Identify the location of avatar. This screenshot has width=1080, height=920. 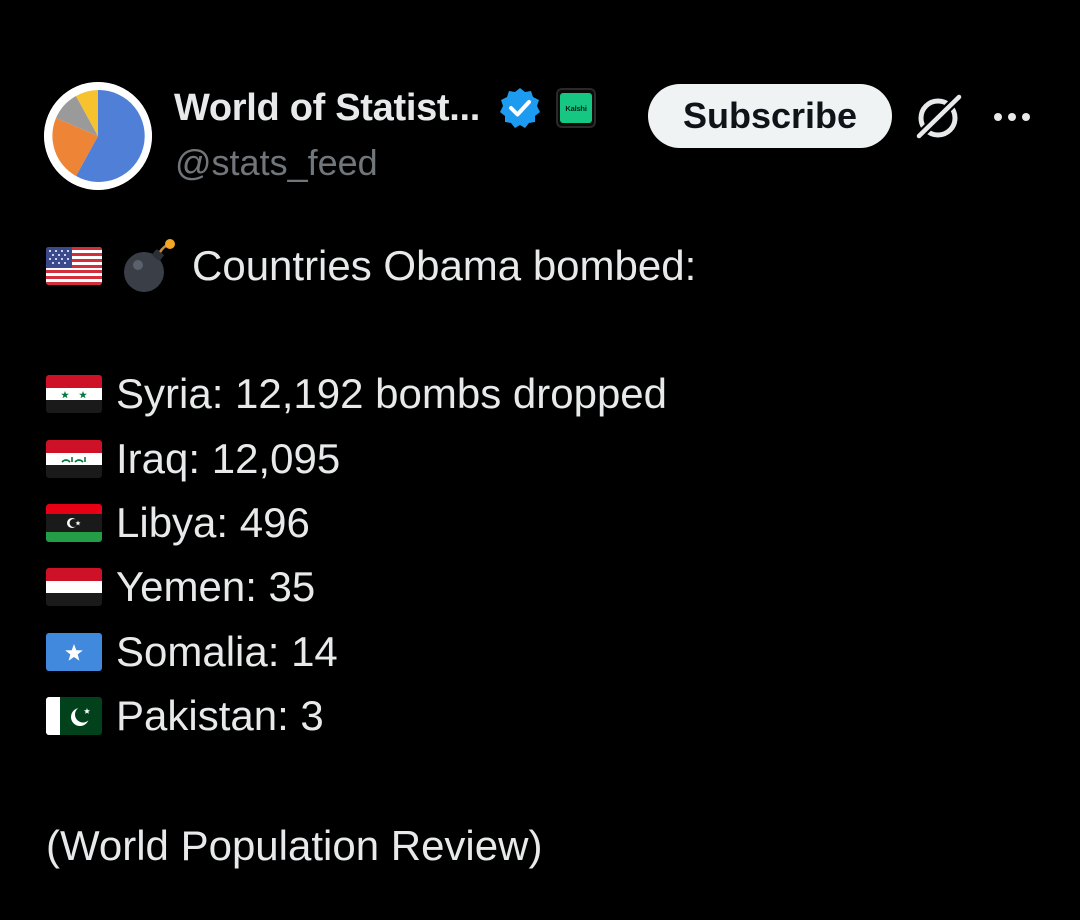
(98, 136).